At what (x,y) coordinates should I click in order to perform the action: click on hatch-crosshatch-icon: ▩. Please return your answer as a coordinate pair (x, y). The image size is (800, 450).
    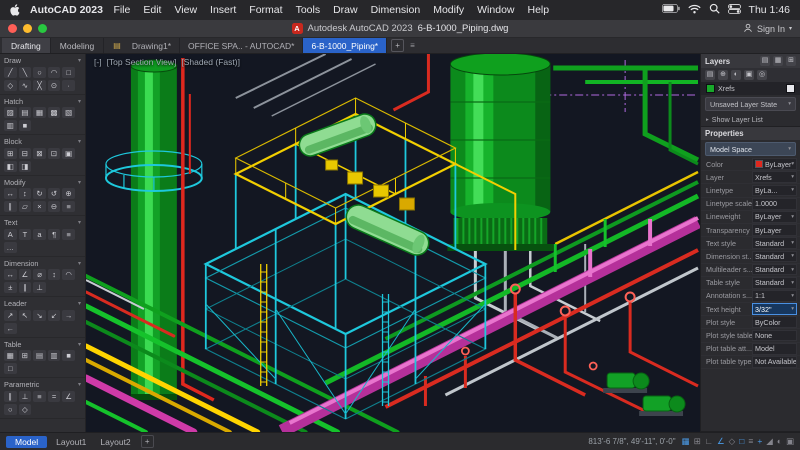
    Looking at the image, I should click on (54, 112).